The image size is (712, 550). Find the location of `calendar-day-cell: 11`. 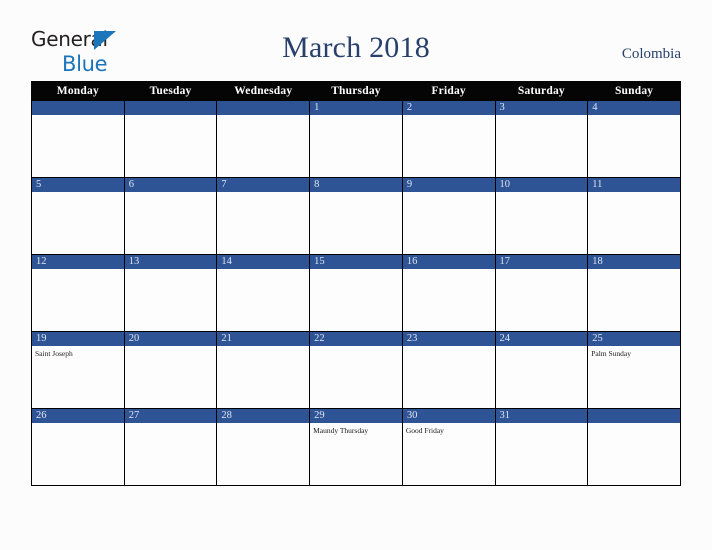

calendar-day-cell: 11 is located at coordinates (634, 216).